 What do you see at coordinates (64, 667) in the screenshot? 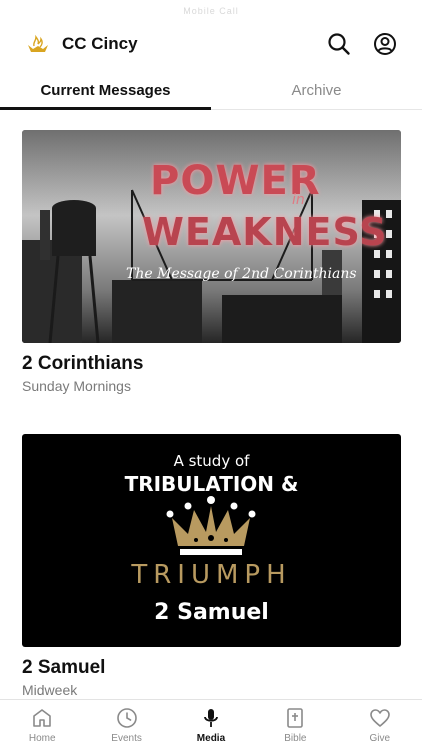
I see `series-title: 2 Samuel` at bounding box center [64, 667].